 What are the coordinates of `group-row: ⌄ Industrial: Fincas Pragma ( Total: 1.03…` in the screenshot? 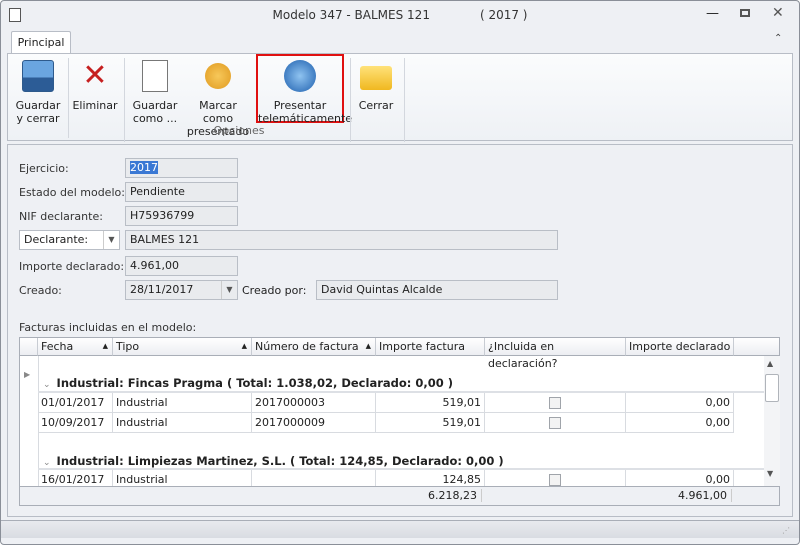 It's located at (248, 383).